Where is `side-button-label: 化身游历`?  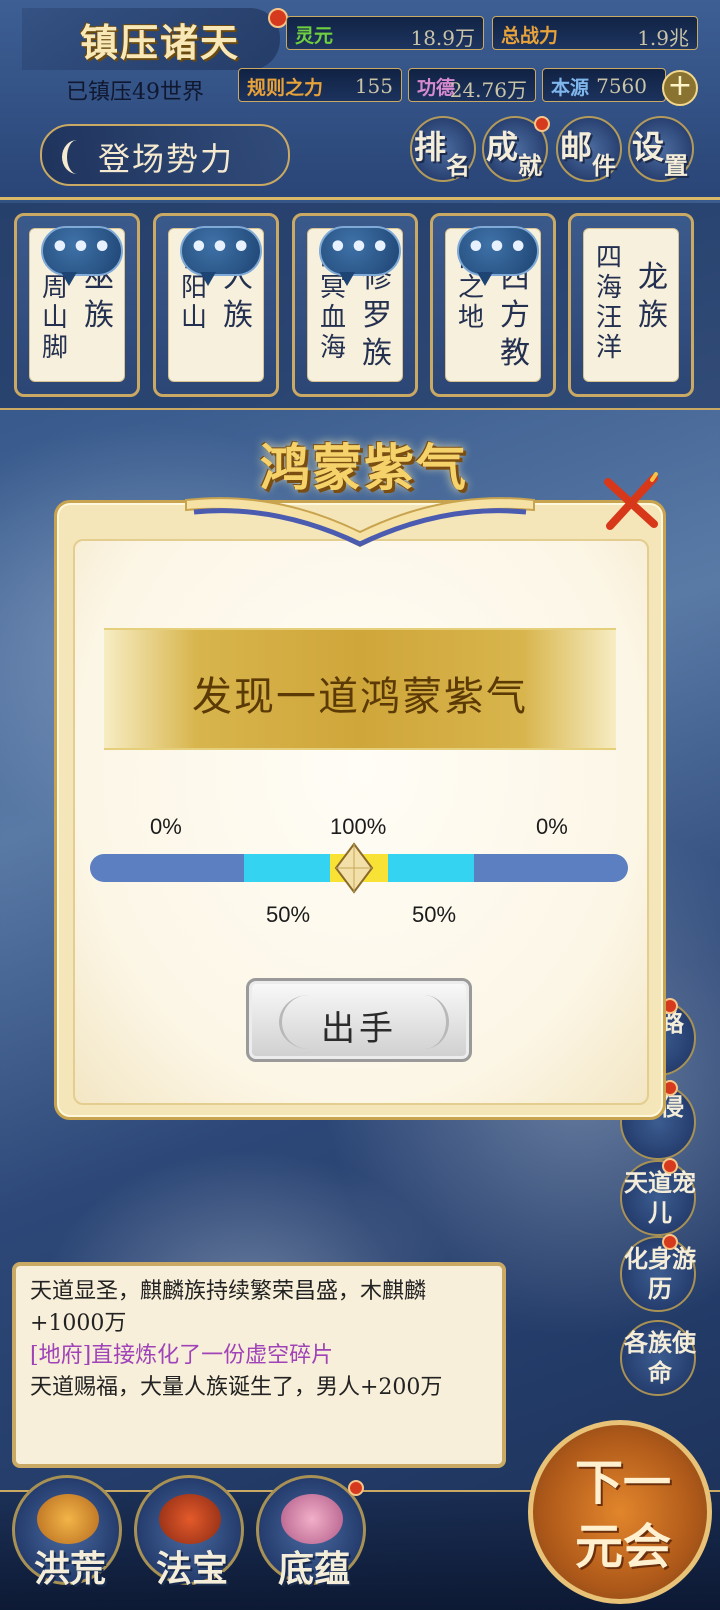 side-button-label: 化身游历 is located at coordinates (660, 1273).